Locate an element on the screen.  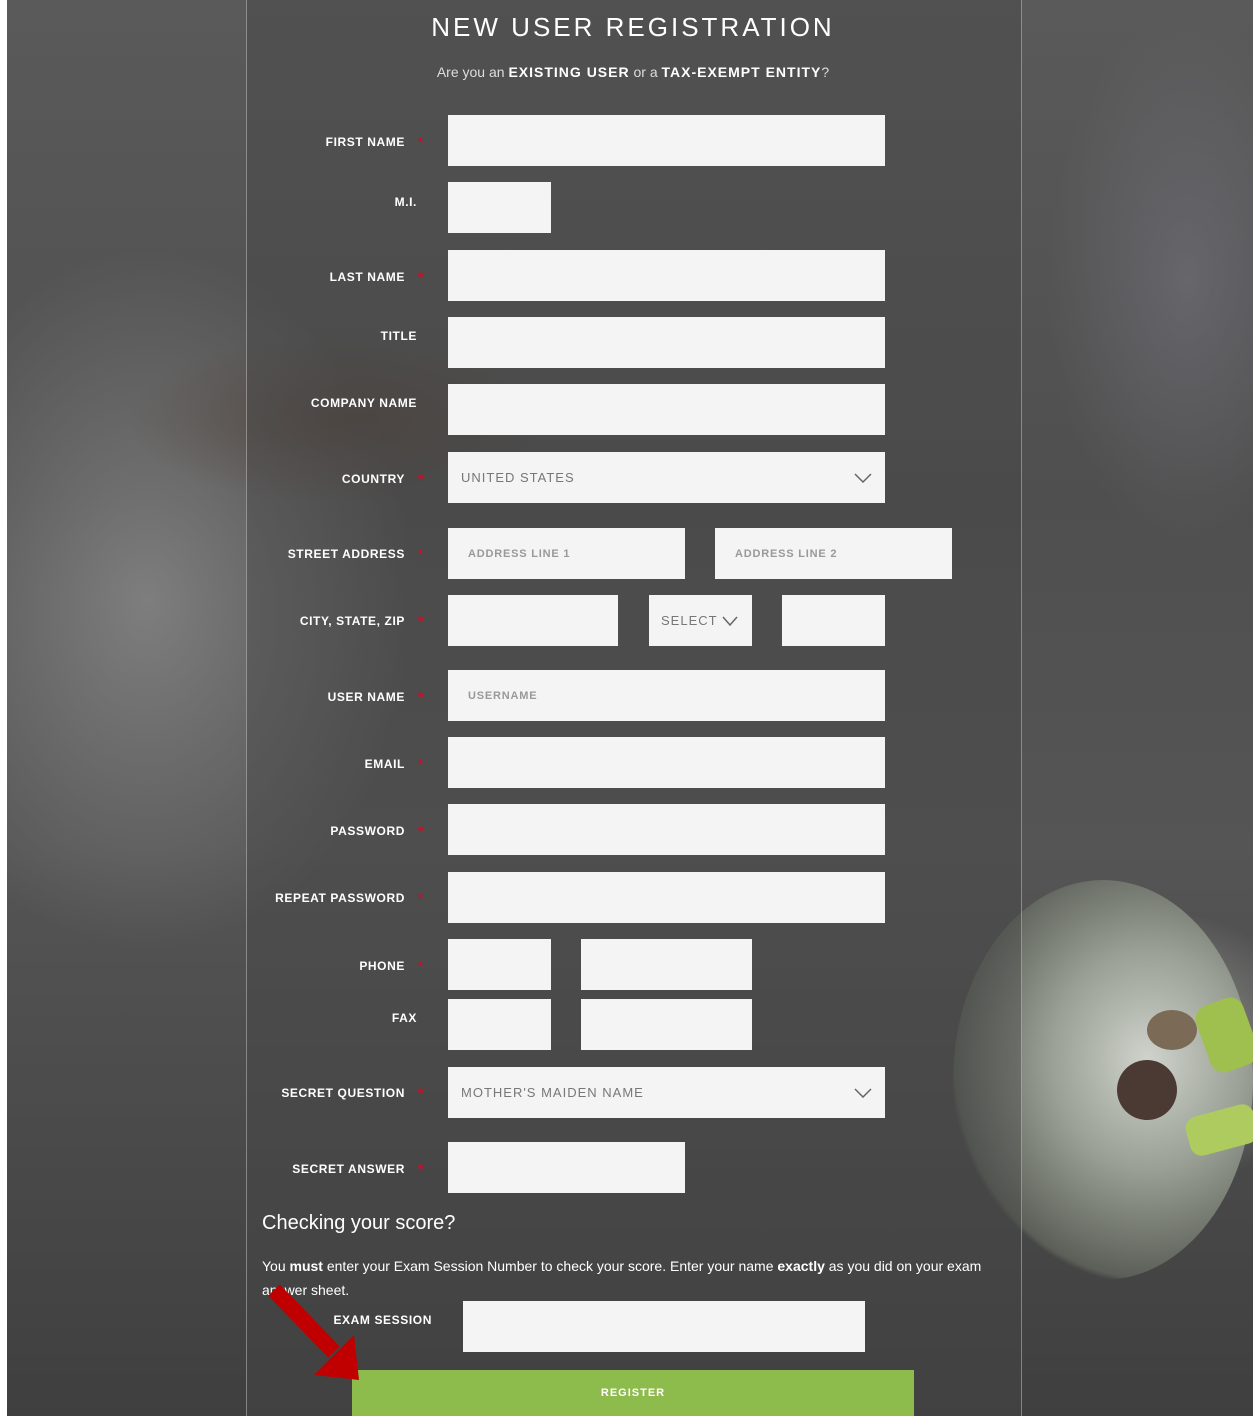
title-input is located at coordinates (666, 342).